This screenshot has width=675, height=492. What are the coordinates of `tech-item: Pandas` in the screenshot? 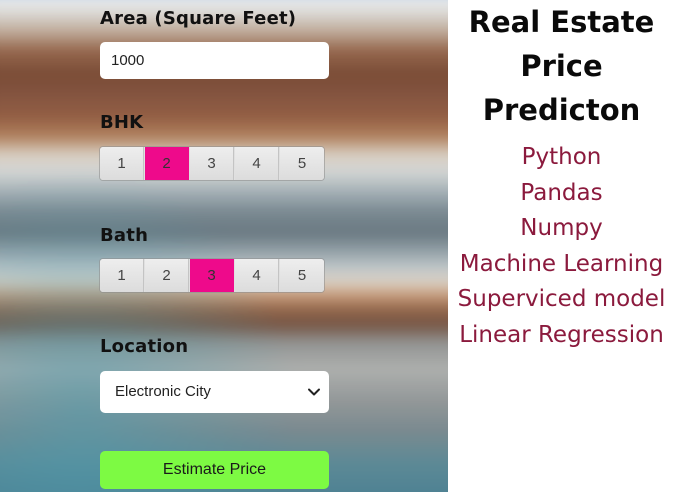 It's located at (561, 192).